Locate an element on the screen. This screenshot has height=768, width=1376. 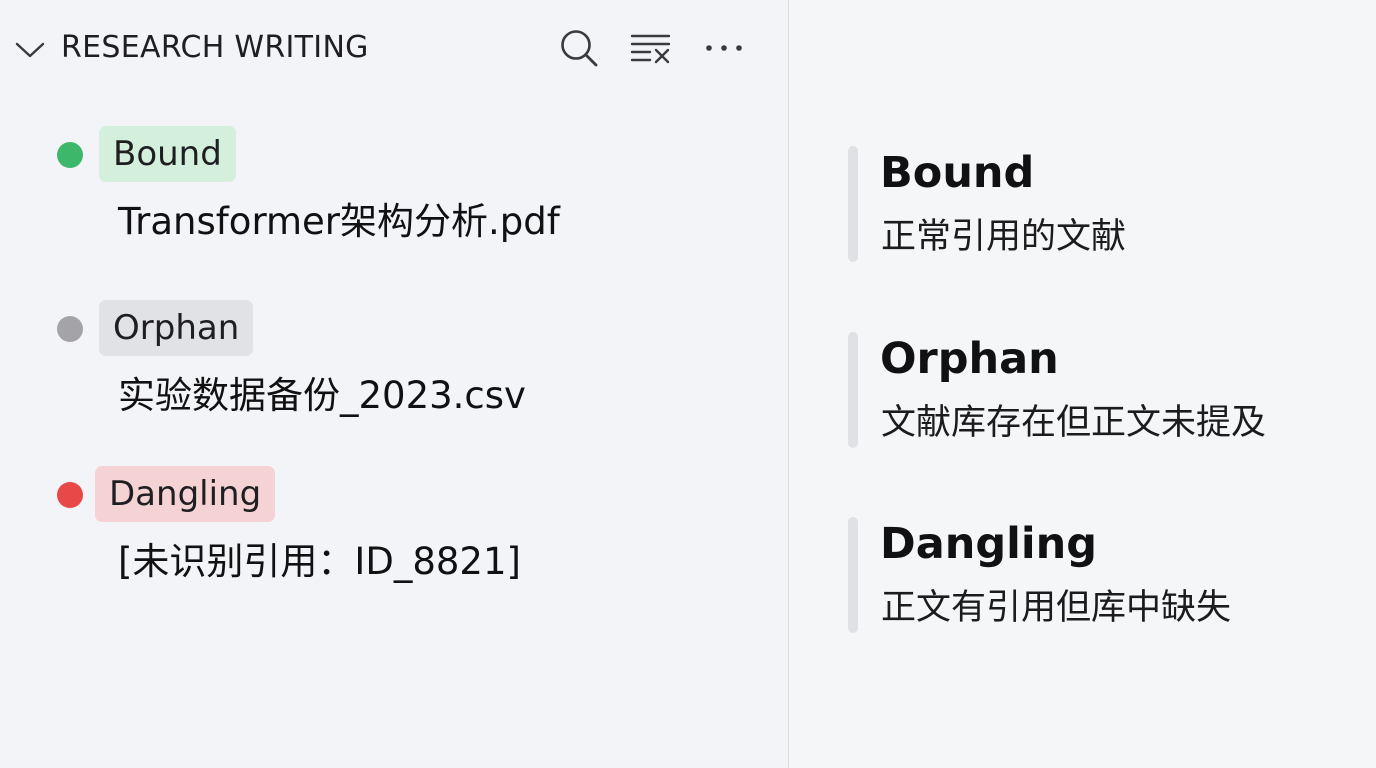
legend-description: 正常引用的文献 is located at coordinates (1004, 237).